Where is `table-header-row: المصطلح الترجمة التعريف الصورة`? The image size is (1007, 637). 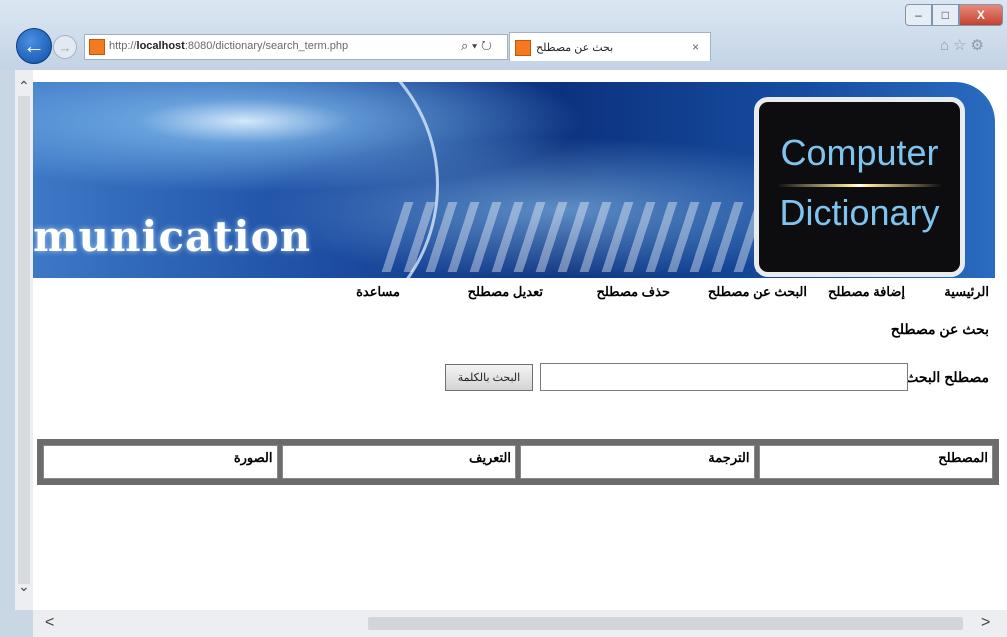 table-header-row: المصطلح الترجمة التعريف الصورة is located at coordinates (518, 462).